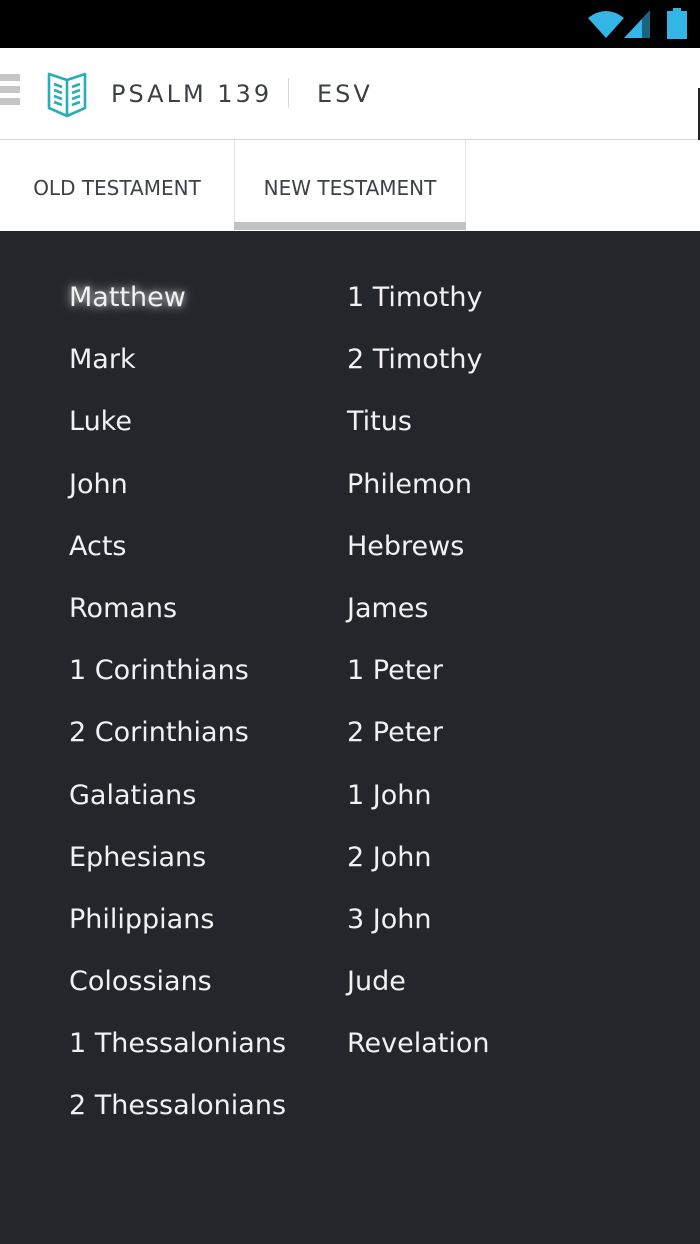 The image size is (700, 1244). I want to click on book-item: 1 Timothy, so click(418, 298).